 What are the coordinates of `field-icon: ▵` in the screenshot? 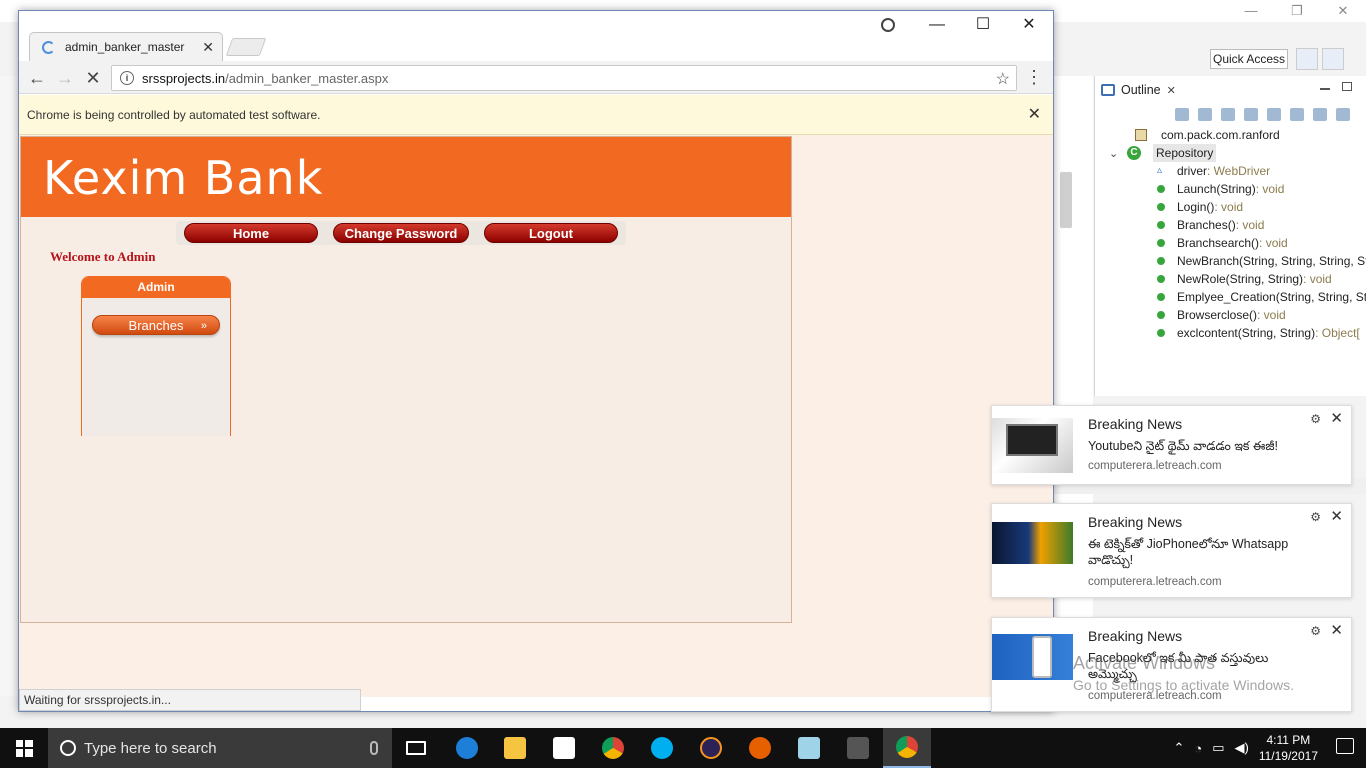 It's located at (1160, 170).